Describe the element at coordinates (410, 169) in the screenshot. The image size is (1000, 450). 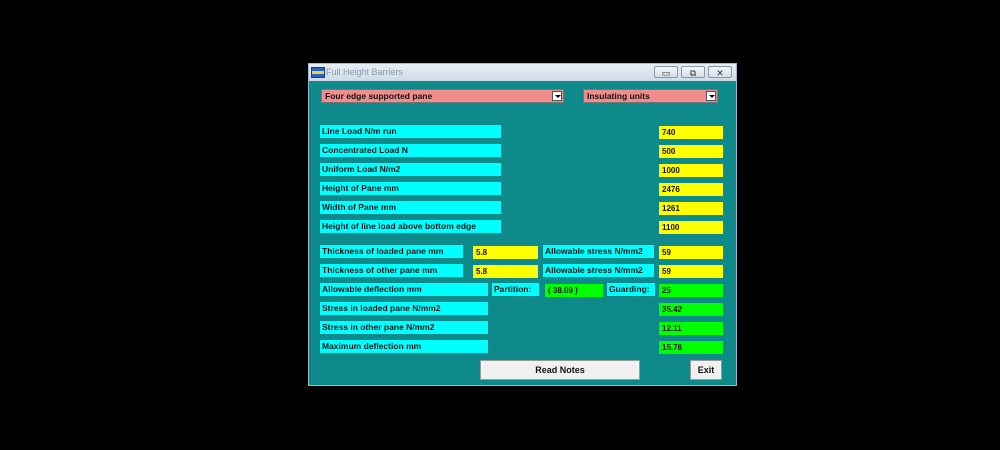
I see `uniform-load-label: Uniform Load N/m2` at that location.